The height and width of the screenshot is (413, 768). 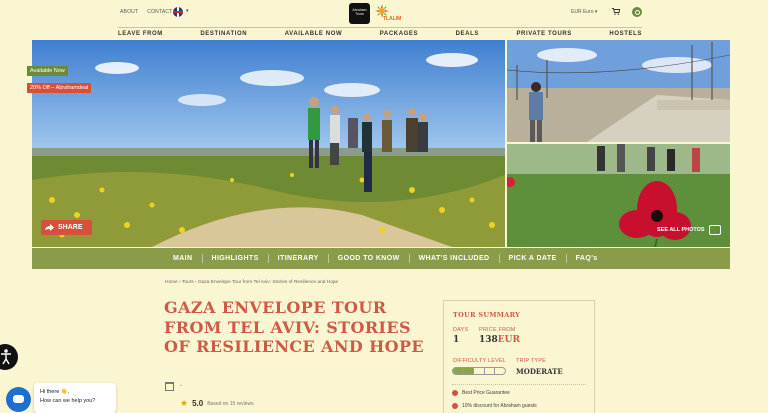 I want to click on difficulty-label: DIFFICULTY LEVEL, so click(x=480, y=361).